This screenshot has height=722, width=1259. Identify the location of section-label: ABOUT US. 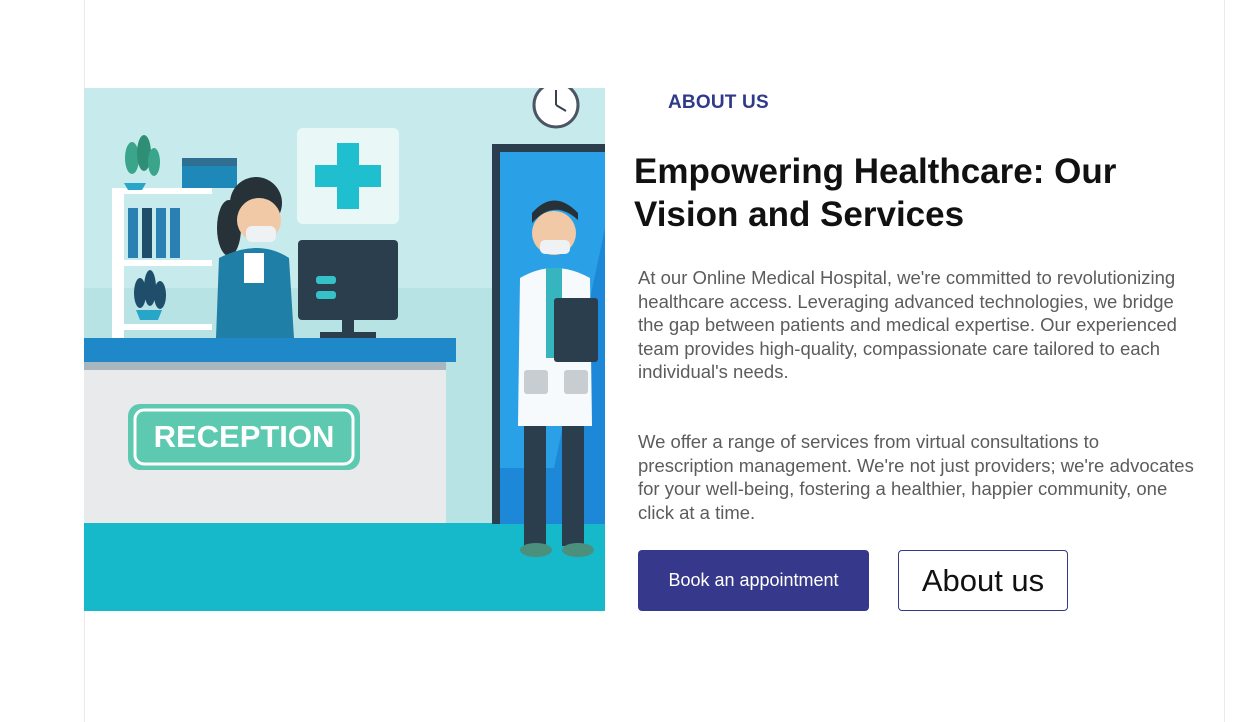
(718, 102).